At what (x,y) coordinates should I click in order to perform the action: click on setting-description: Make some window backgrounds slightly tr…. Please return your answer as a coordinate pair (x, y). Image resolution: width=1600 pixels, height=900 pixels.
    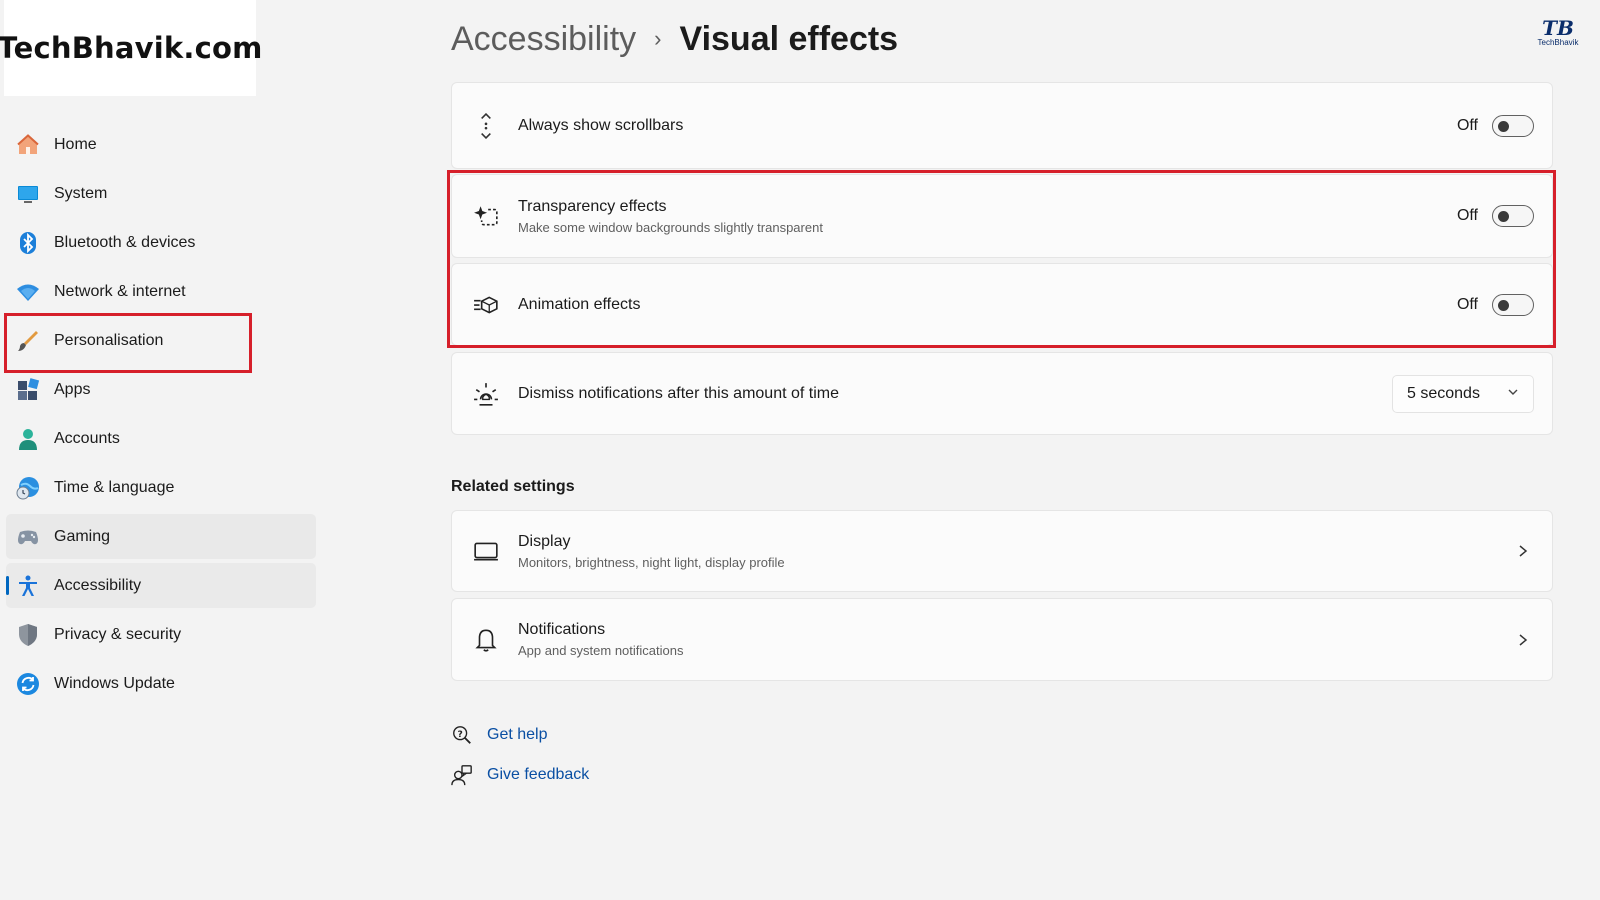
    Looking at the image, I should click on (670, 227).